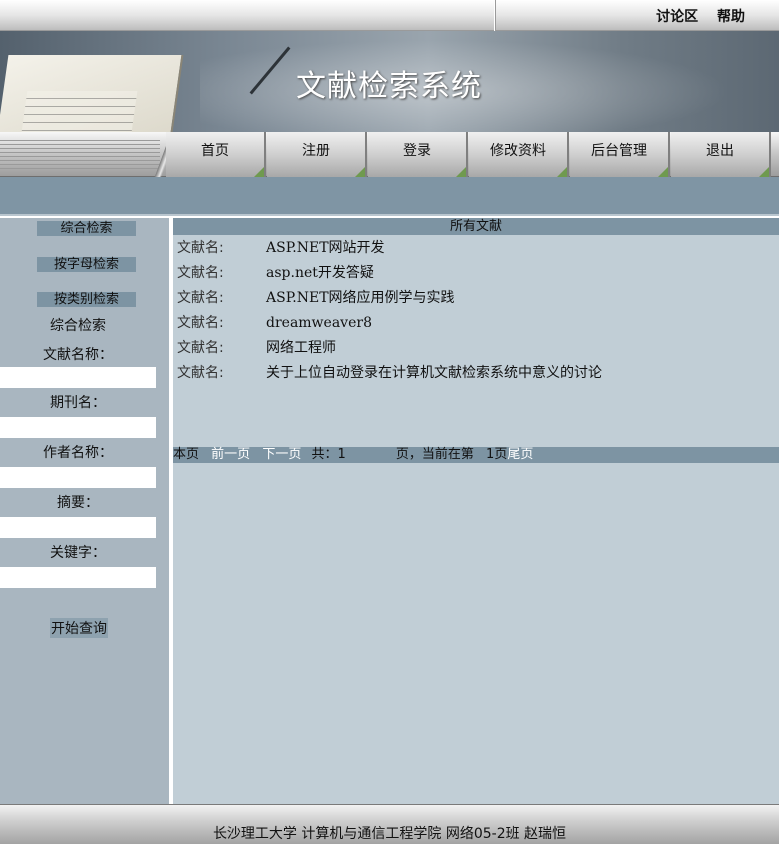  I want to click on site-title: 文献检索系统, so click(389, 86).